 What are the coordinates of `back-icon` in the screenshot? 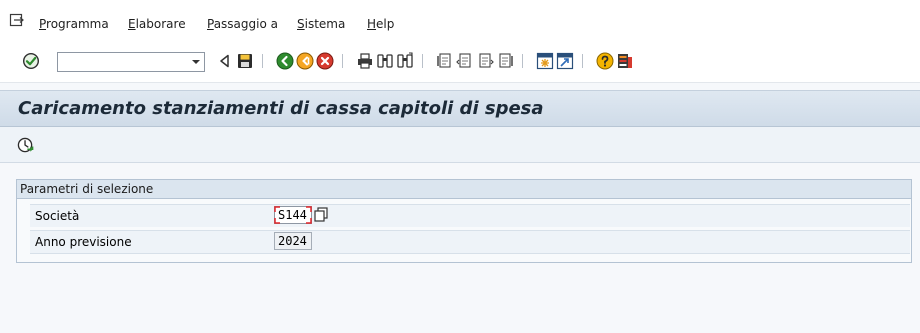 It's located at (285, 61).